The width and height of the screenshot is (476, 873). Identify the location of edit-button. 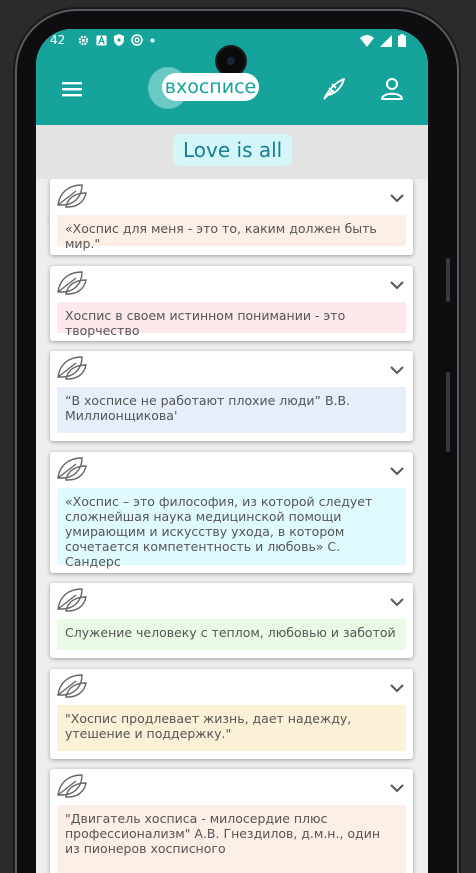
(334, 89).